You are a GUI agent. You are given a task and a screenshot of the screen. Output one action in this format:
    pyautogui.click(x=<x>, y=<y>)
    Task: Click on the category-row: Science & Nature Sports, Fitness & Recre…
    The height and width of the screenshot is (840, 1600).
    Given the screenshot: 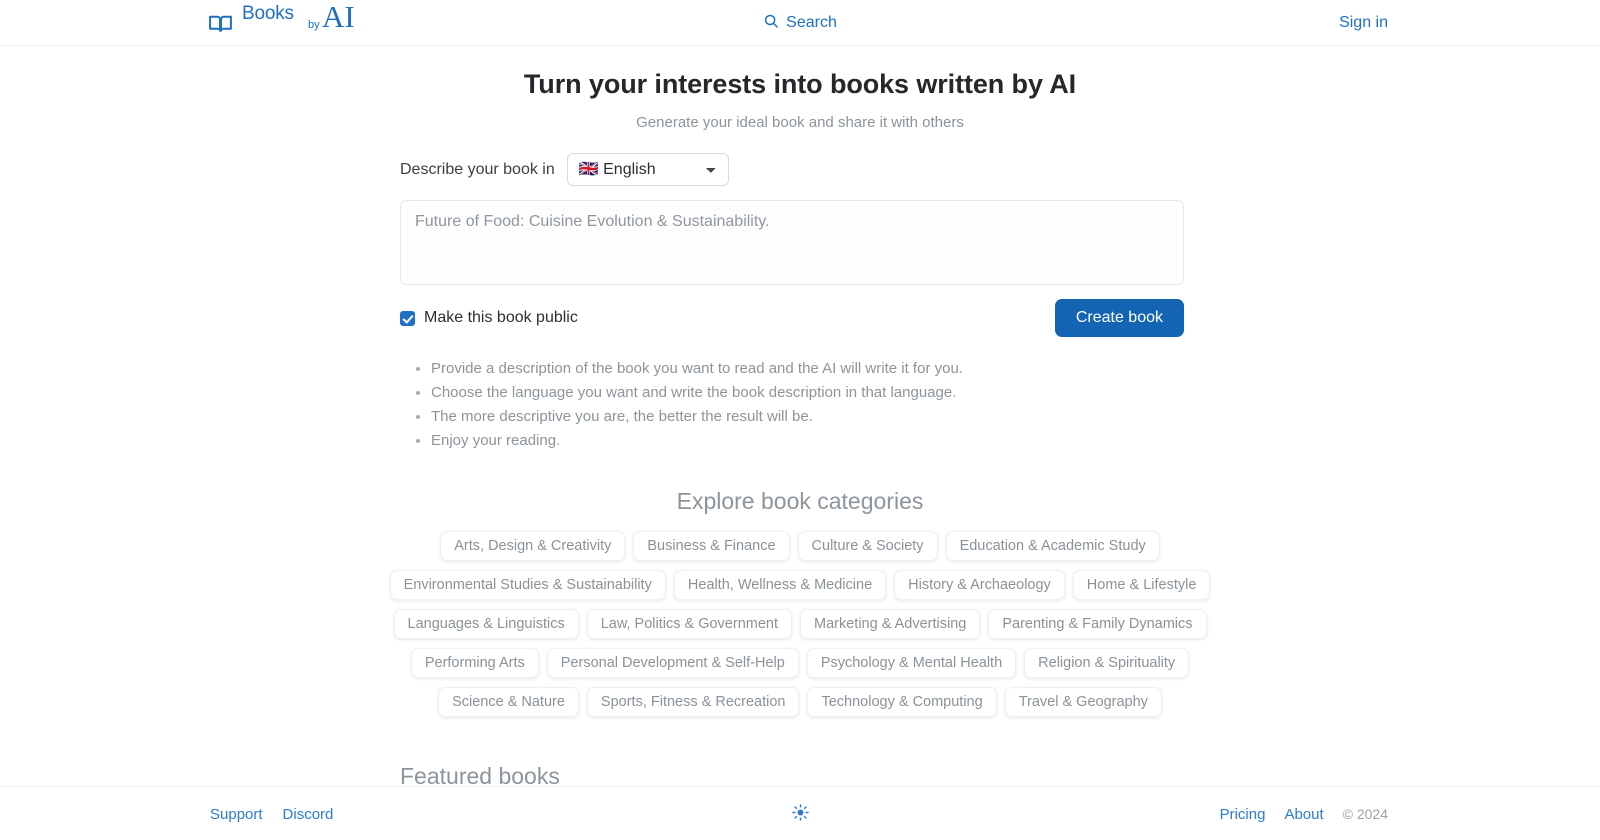 What is the action you would take?
    pyautogui.click(x=800, y=702)
    